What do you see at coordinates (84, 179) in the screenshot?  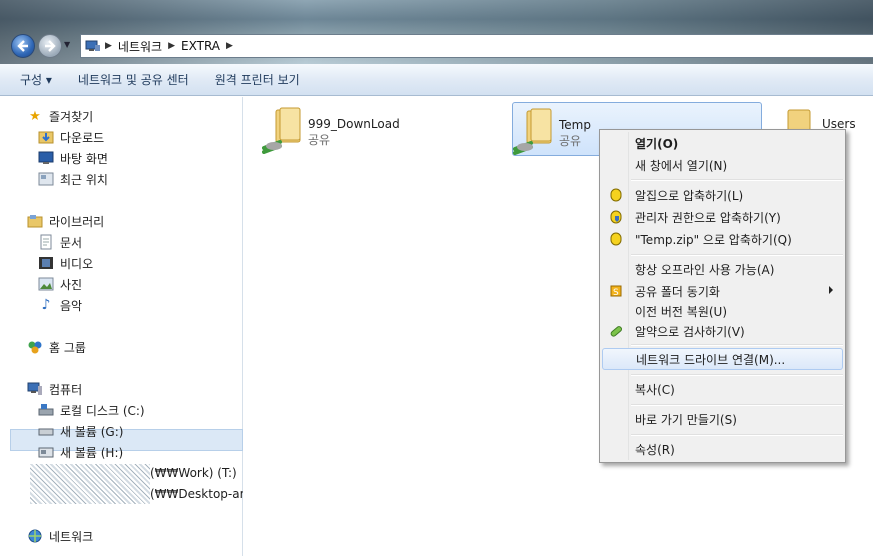 I see `sidebar-item-label: 최근 위치` at bounding box center [84, 179].